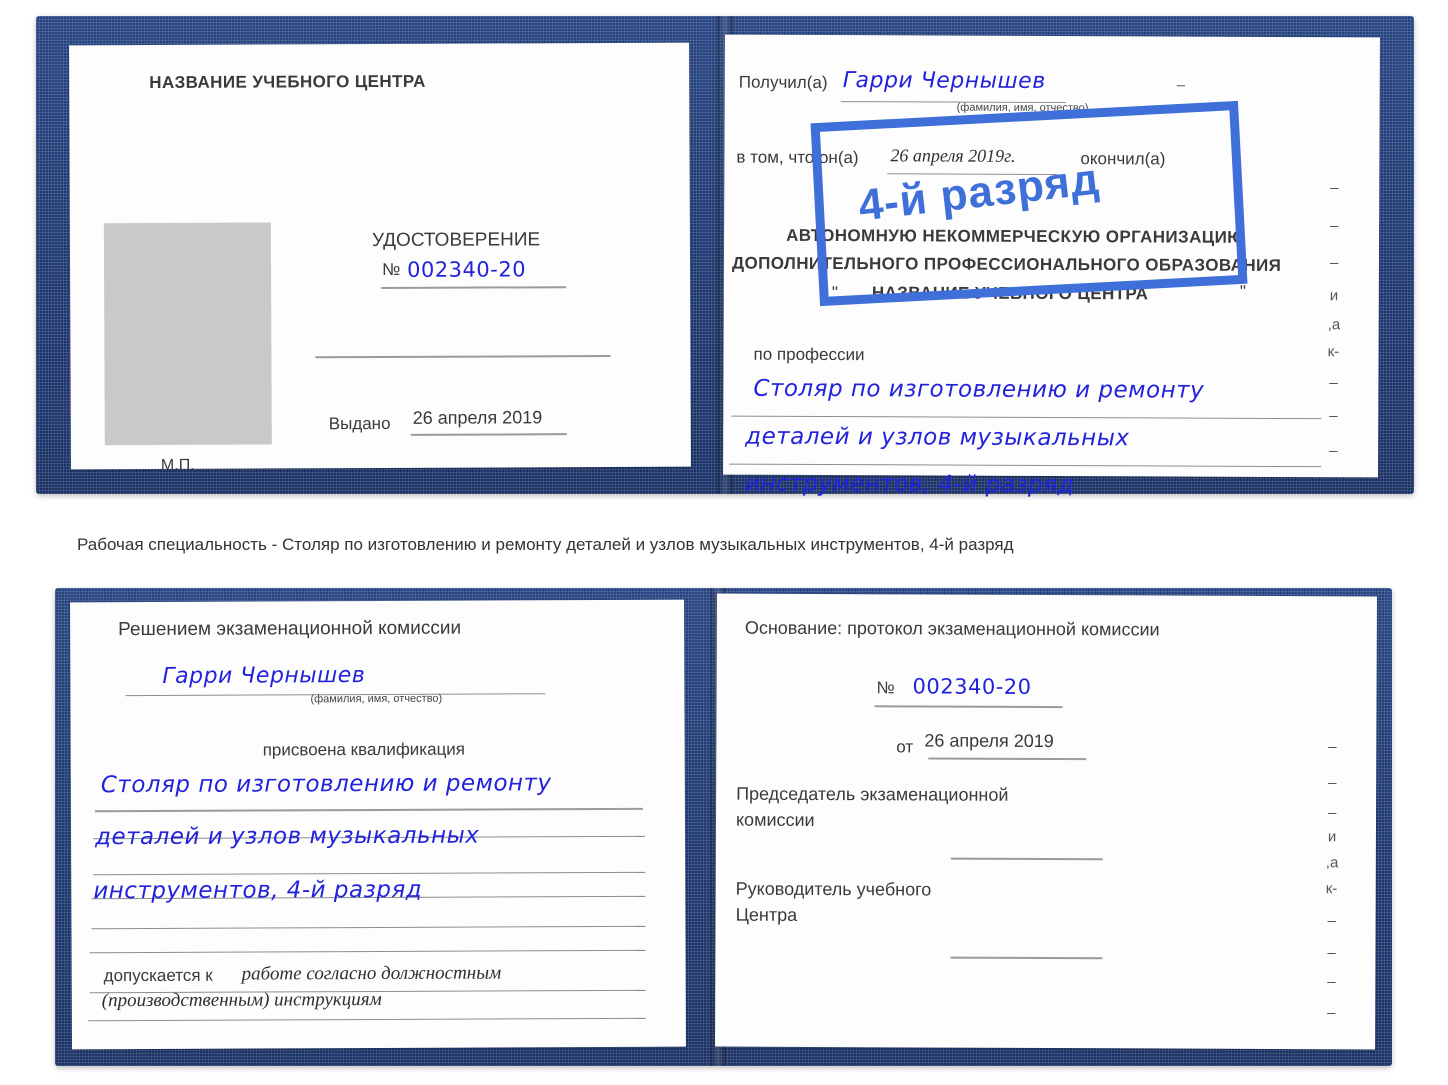 The image size is (1448, 1085). I want to click on admitted-rule2, so click(366, 1019).